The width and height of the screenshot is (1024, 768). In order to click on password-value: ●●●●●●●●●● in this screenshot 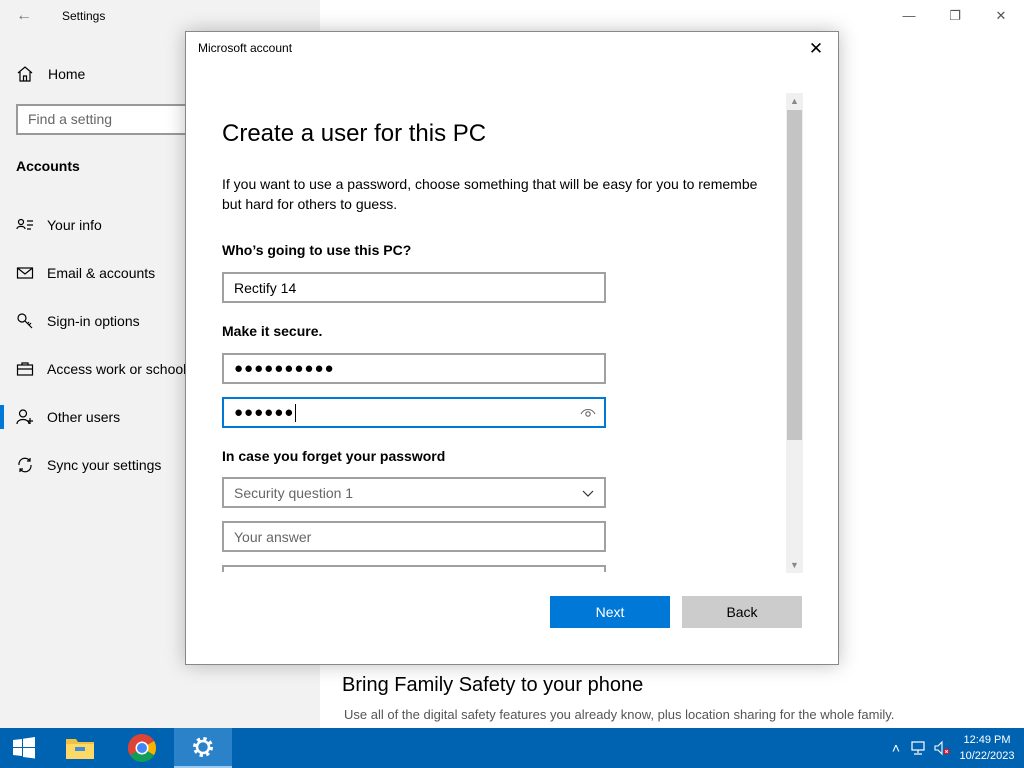, I will do `click(284, 368)`.